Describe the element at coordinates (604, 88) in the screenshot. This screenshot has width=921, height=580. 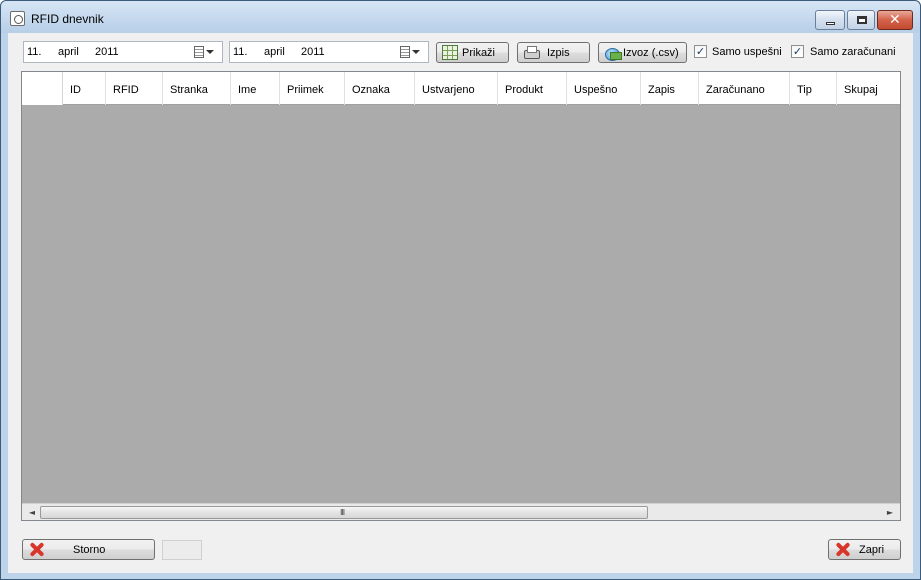
I see `column-header-uspesno: Uspešno` at that location.